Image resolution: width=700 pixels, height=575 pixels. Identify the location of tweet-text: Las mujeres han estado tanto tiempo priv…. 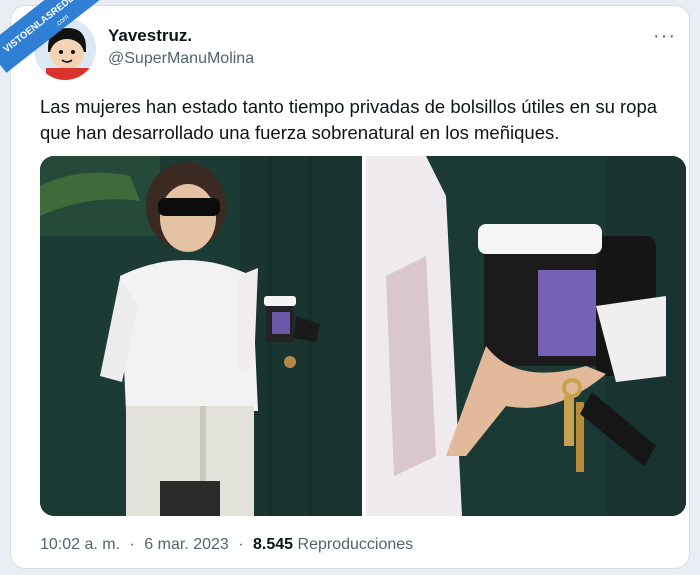
(349, 119).